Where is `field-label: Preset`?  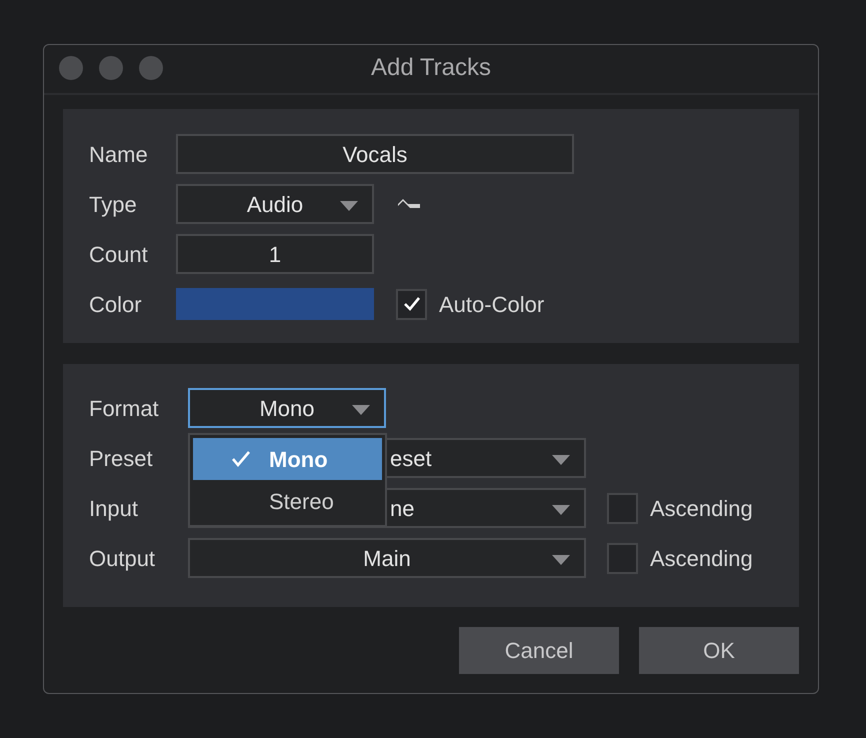
field-label: Preset is located at coordinates (121, 458).